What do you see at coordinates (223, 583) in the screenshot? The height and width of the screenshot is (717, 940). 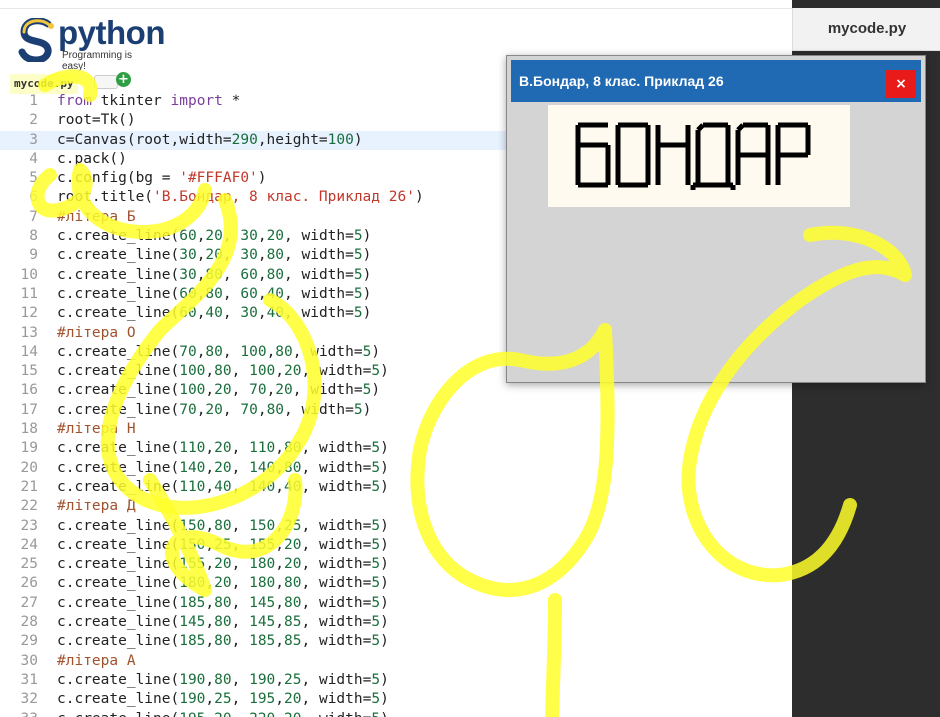 I see `code-text: c.create_line(180,20, 180,80, width=5)` at bounding box center [223, 583].